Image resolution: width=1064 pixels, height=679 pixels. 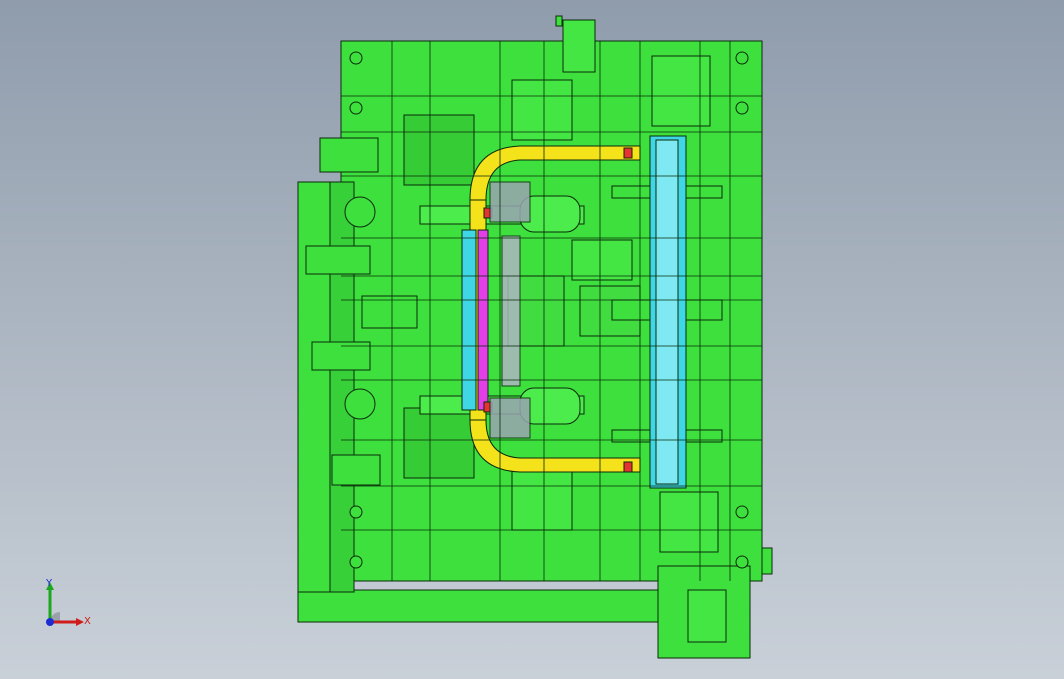 I want to click on red-locator-bottom-right, so click(x=628, y=467).